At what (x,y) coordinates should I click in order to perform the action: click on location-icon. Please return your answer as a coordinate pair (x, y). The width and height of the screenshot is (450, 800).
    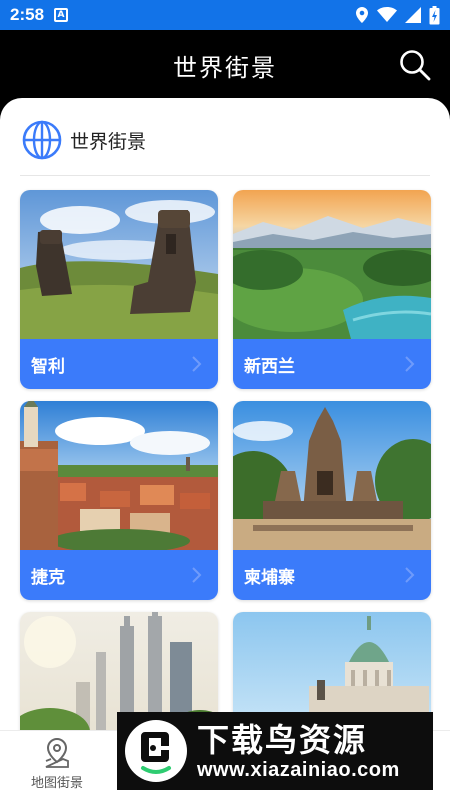
    Looking at the image, I should click on (362, 15).